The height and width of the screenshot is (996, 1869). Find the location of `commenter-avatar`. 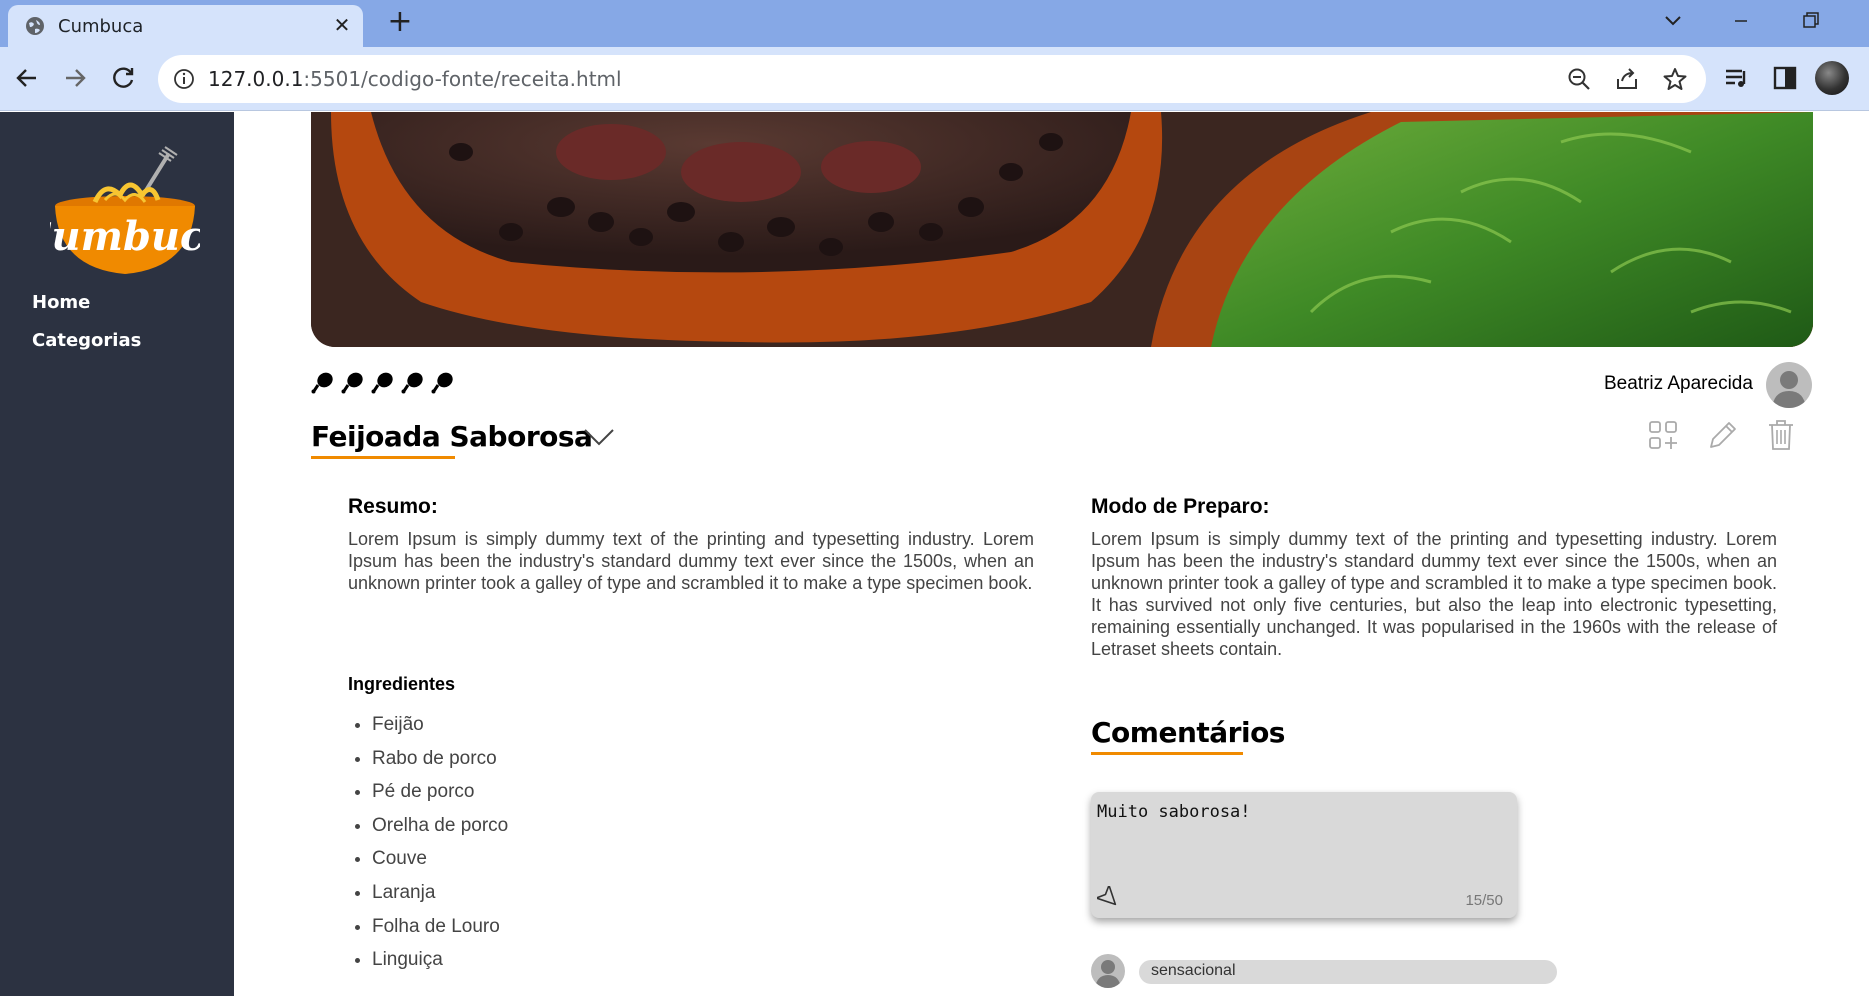

commenter-avatar is located at coordinates (1108, 971).